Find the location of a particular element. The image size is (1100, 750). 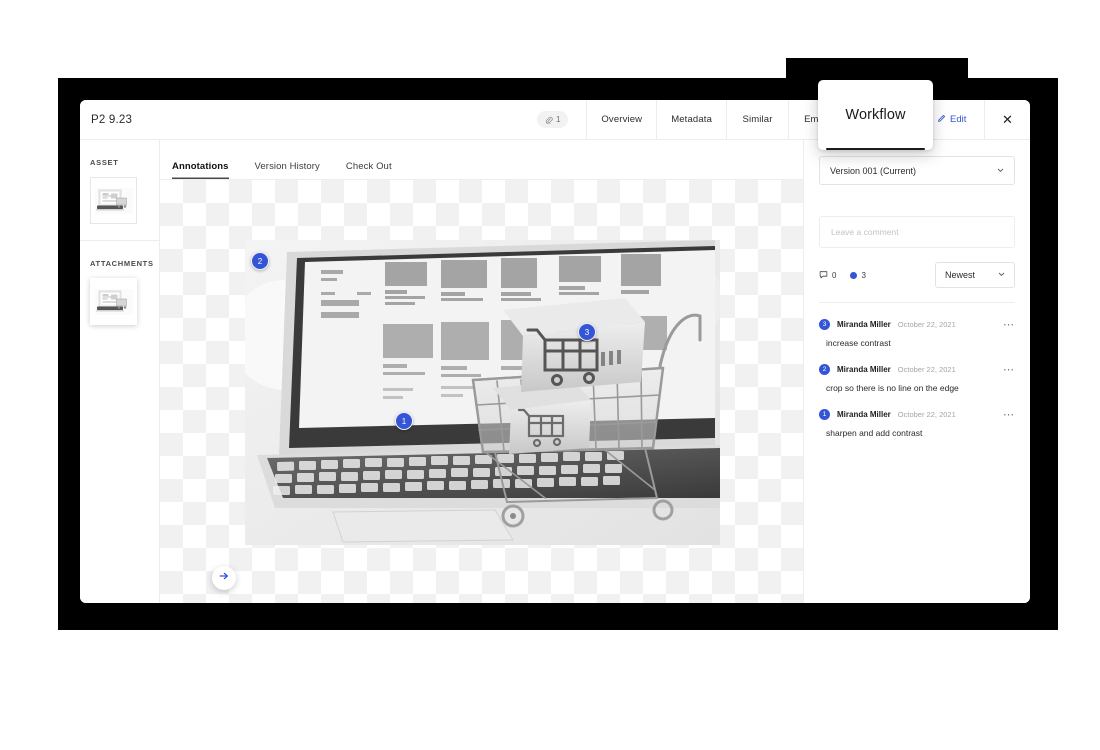

asset-thumb-wrap is located at coordinates (119, 200).